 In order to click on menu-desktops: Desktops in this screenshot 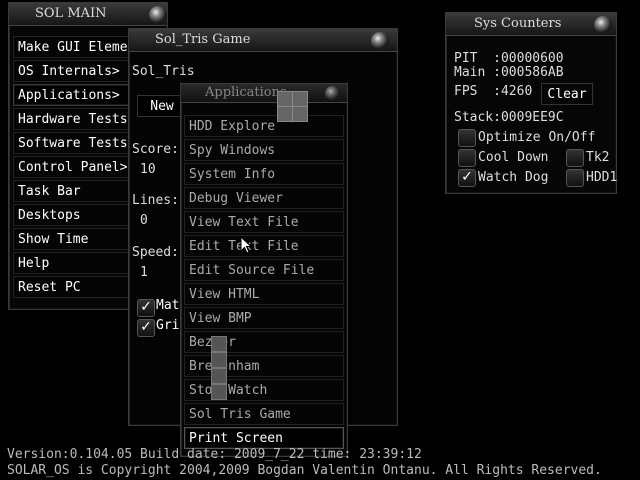, I will do `click(74, 215)`.